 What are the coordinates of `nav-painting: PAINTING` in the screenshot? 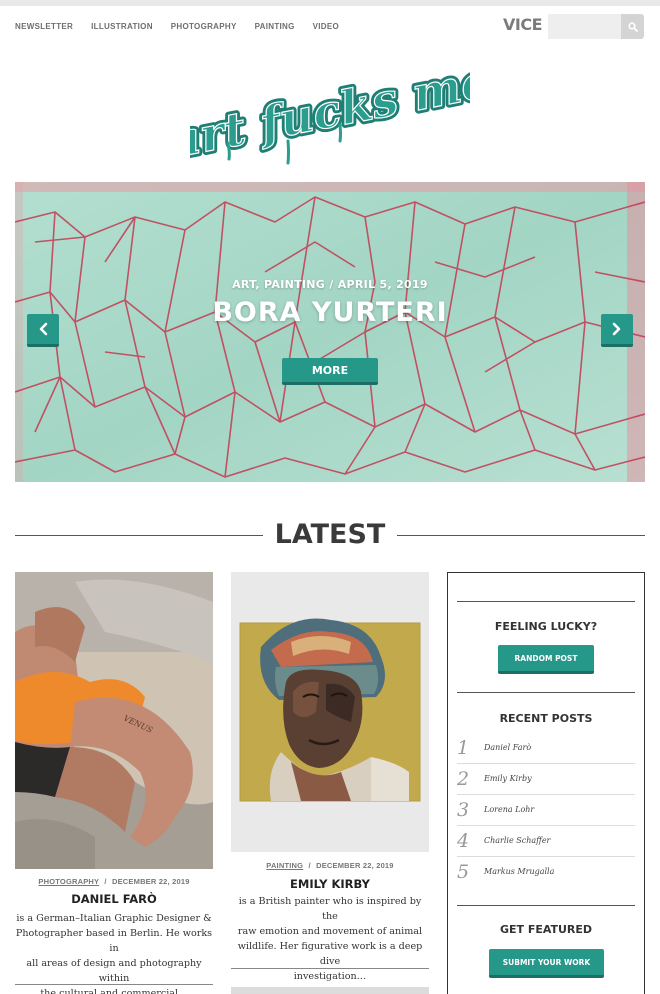 It's located at (275, 26).